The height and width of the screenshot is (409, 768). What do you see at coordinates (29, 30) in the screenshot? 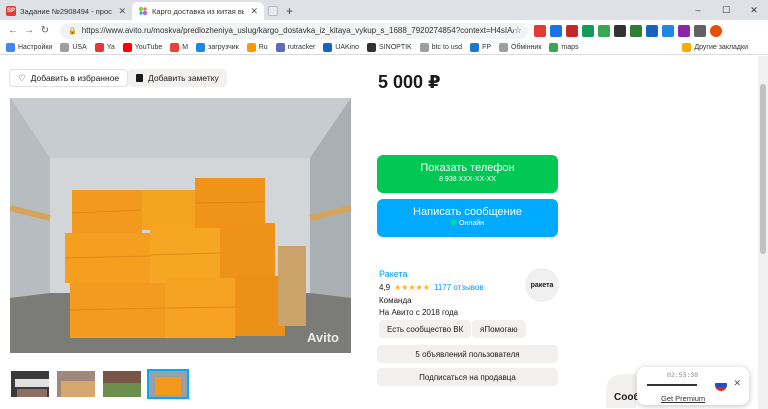
I see `forward-icon: →` at bounding box center [29, 30].